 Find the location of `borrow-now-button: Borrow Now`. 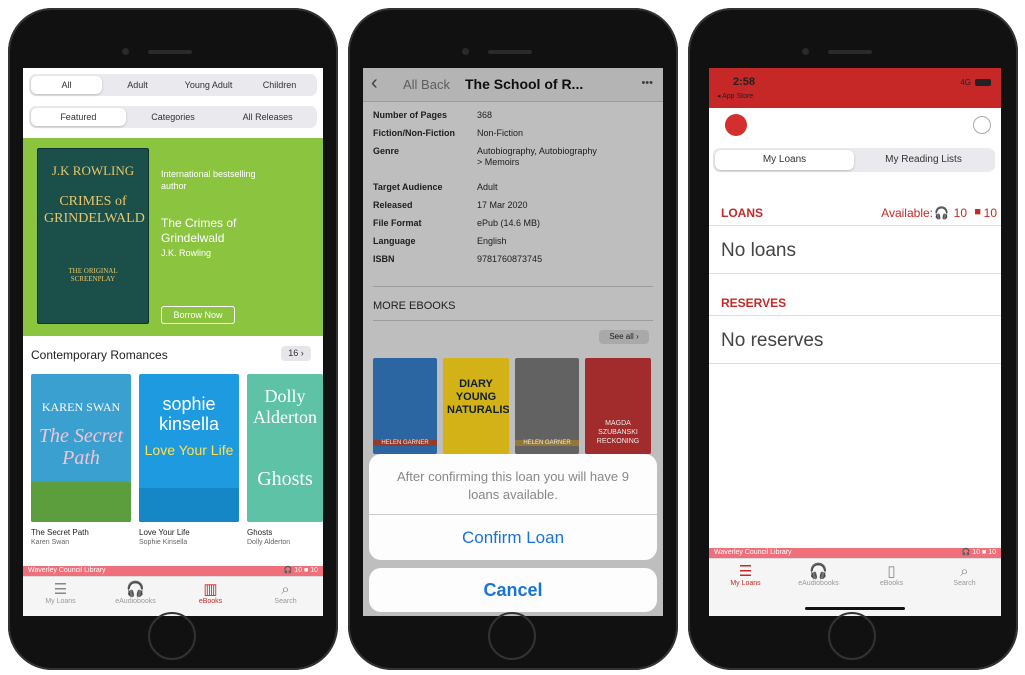

borrow-now-button: Borrow Now is located at coordinates (198, 315).